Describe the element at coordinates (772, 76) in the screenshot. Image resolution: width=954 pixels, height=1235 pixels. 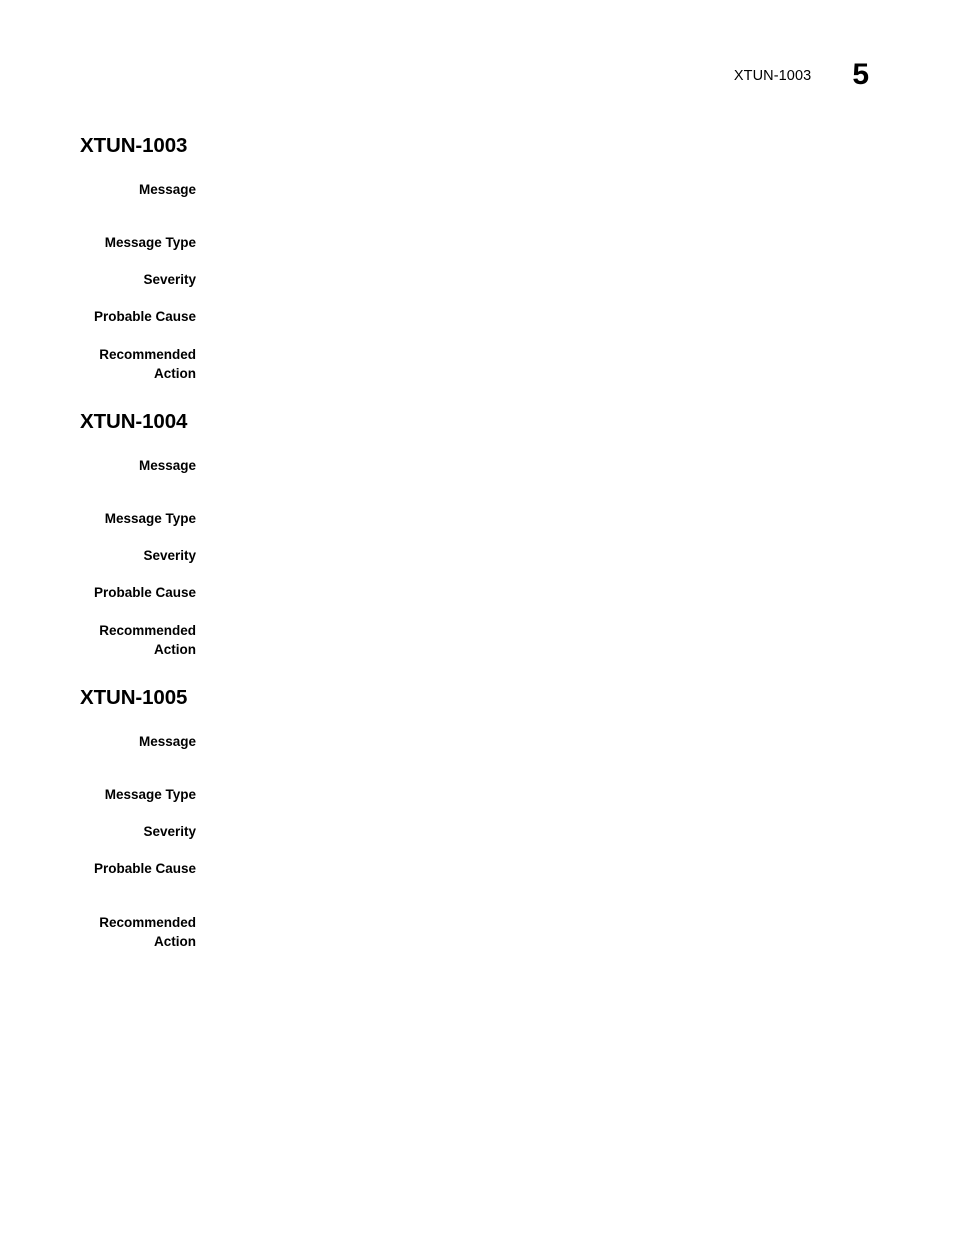
I see `running-header-title: XTUN-1003` at that location.